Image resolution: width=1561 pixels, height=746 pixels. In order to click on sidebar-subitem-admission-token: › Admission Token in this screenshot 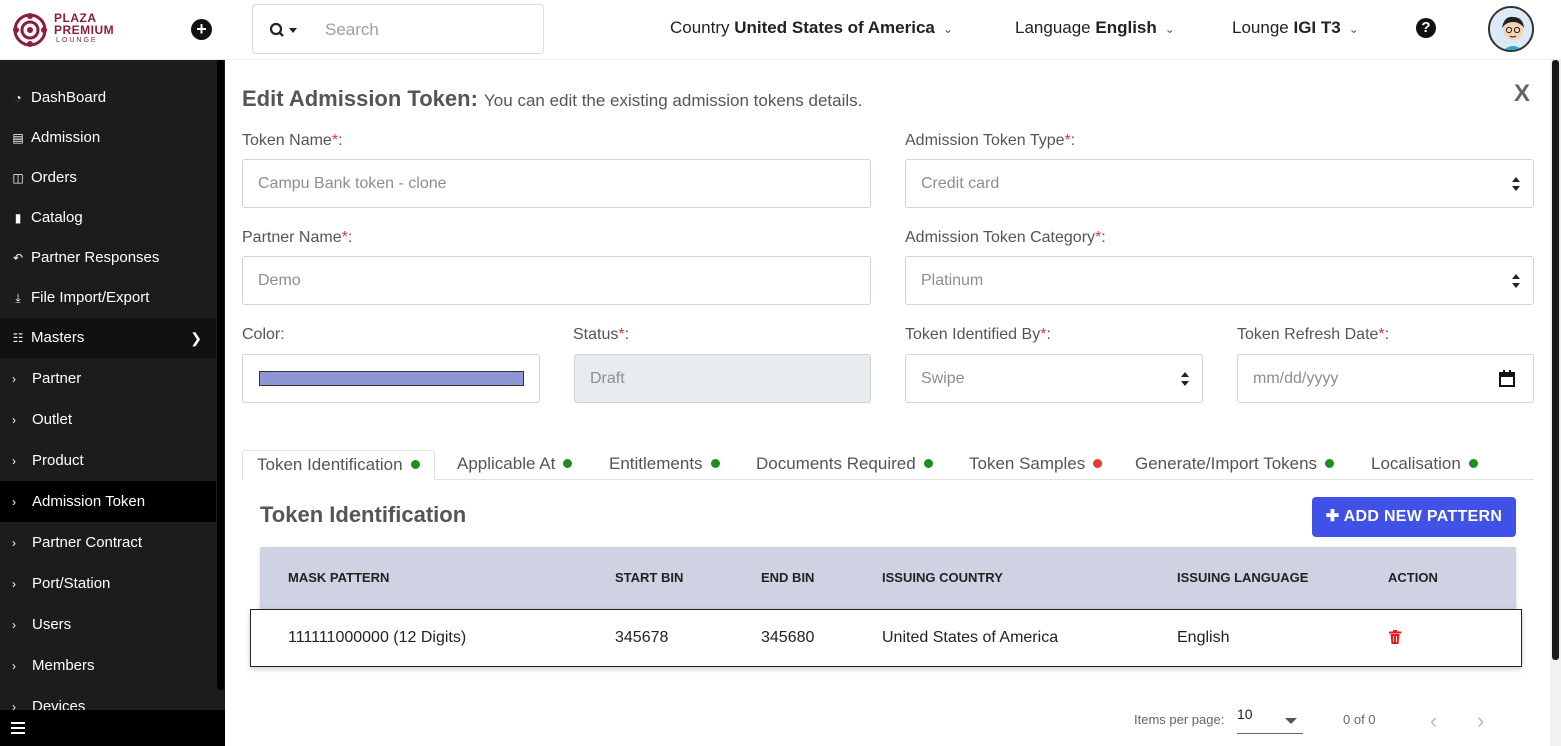, I will do `click(108, 501)`.